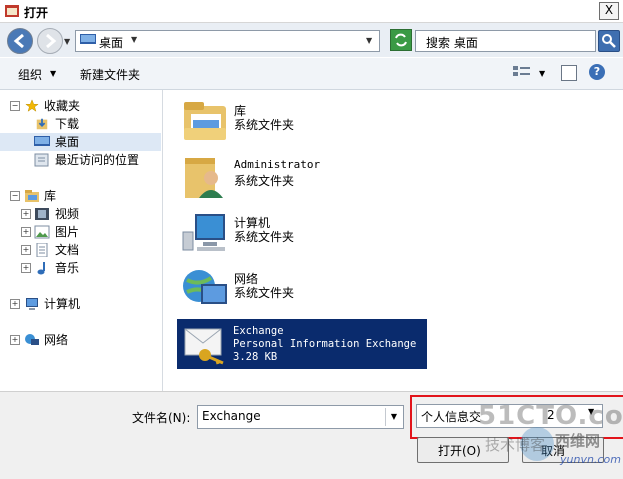 This screenshot has height=479, width=623. Describe the element at coordinates (311, 11) in the screenshot. I see `title-bar: 打开 X` at that location.